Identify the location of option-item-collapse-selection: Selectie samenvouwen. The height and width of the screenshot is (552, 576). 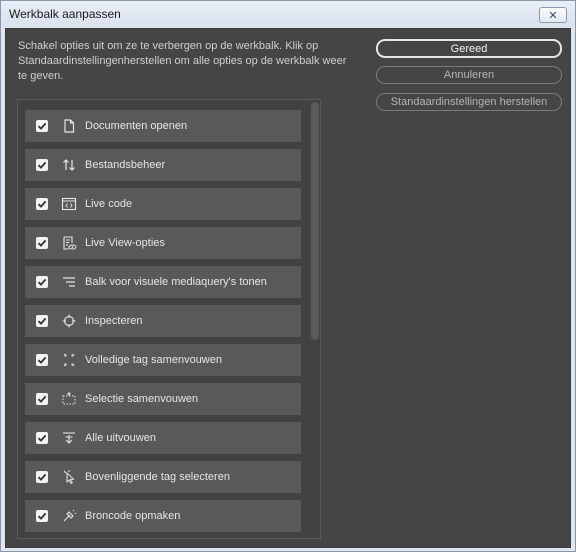
(163, 399).